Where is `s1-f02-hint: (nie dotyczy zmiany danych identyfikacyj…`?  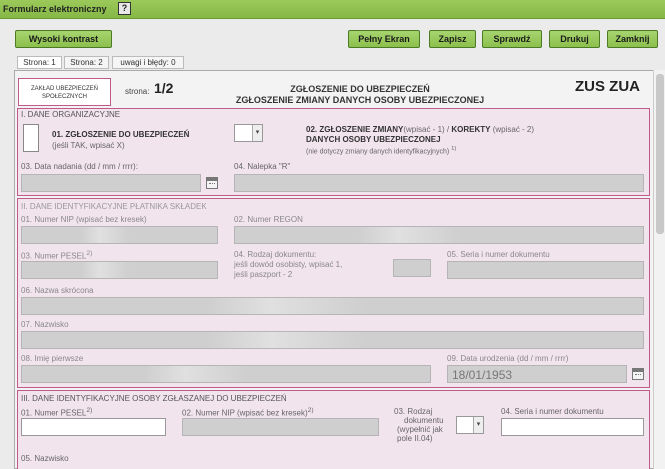 s1-f02-hint: (nie dotyczy zmiany danych identyfikacyj… is located at coordinates (381, 151).